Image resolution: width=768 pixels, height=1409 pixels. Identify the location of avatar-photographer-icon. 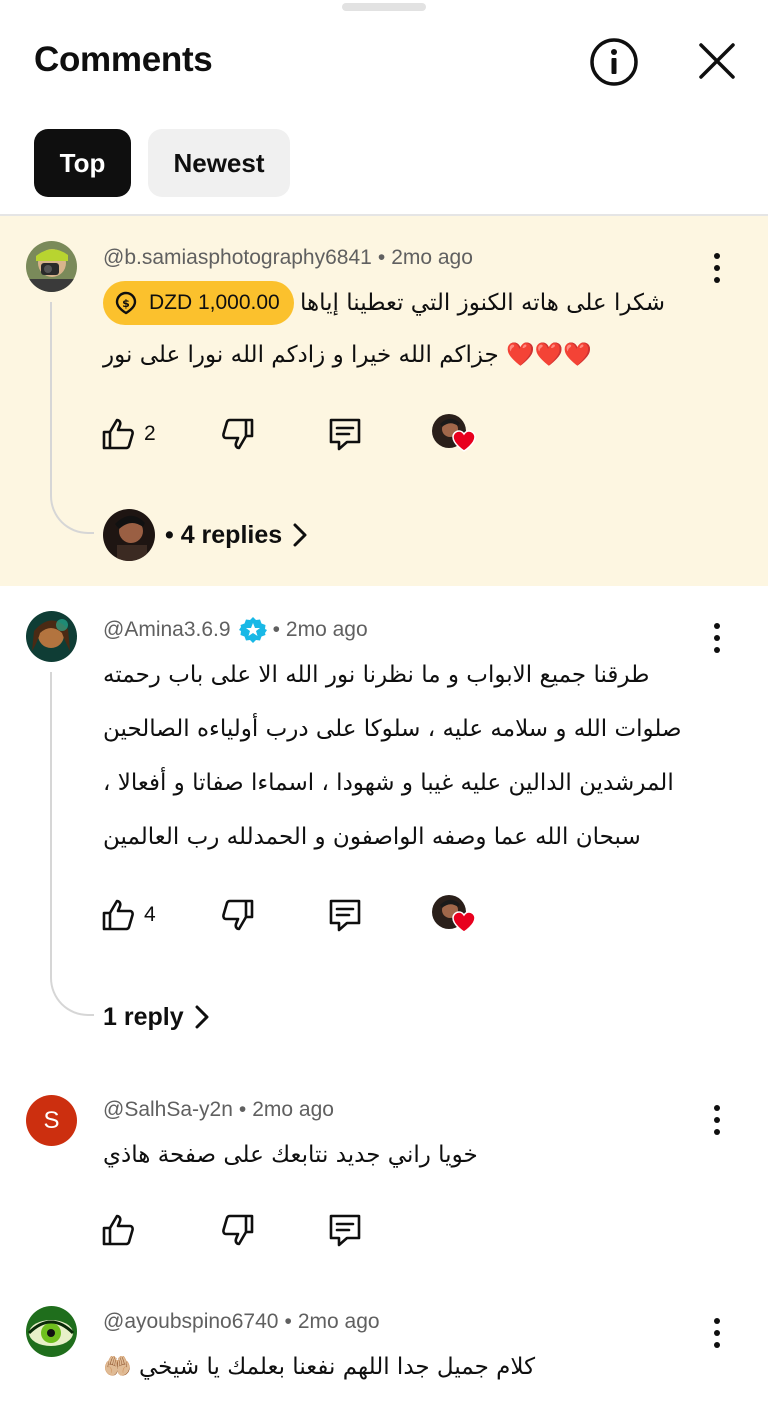
(51, 266).